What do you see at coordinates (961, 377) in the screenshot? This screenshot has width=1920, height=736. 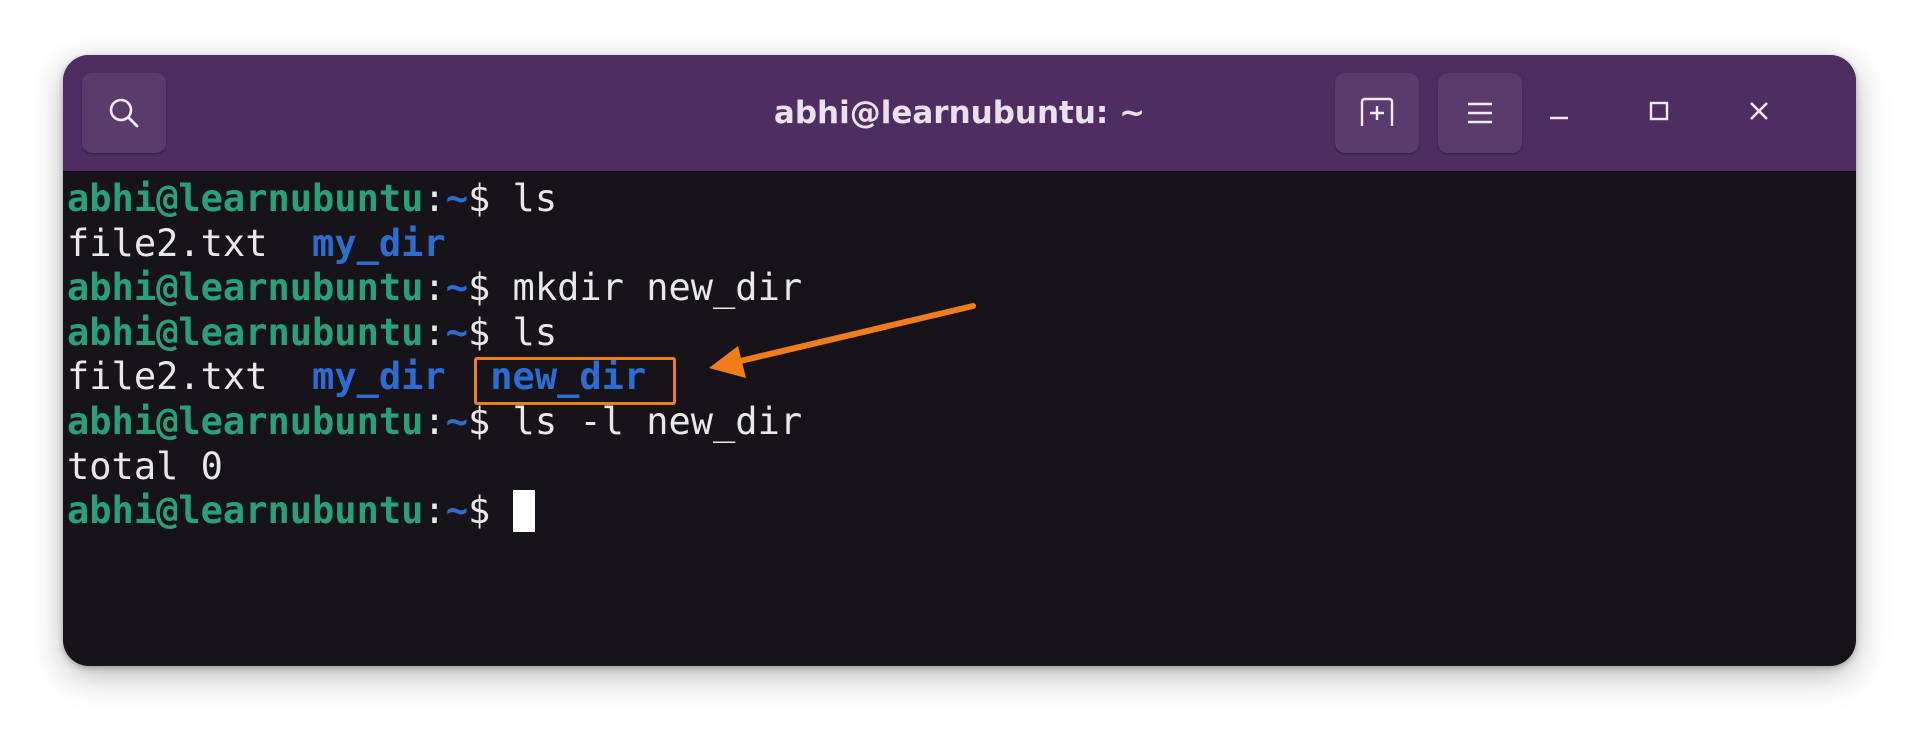 I see `output-line: file2.txt my_dir new_dir` at bounding box center [961, 377].